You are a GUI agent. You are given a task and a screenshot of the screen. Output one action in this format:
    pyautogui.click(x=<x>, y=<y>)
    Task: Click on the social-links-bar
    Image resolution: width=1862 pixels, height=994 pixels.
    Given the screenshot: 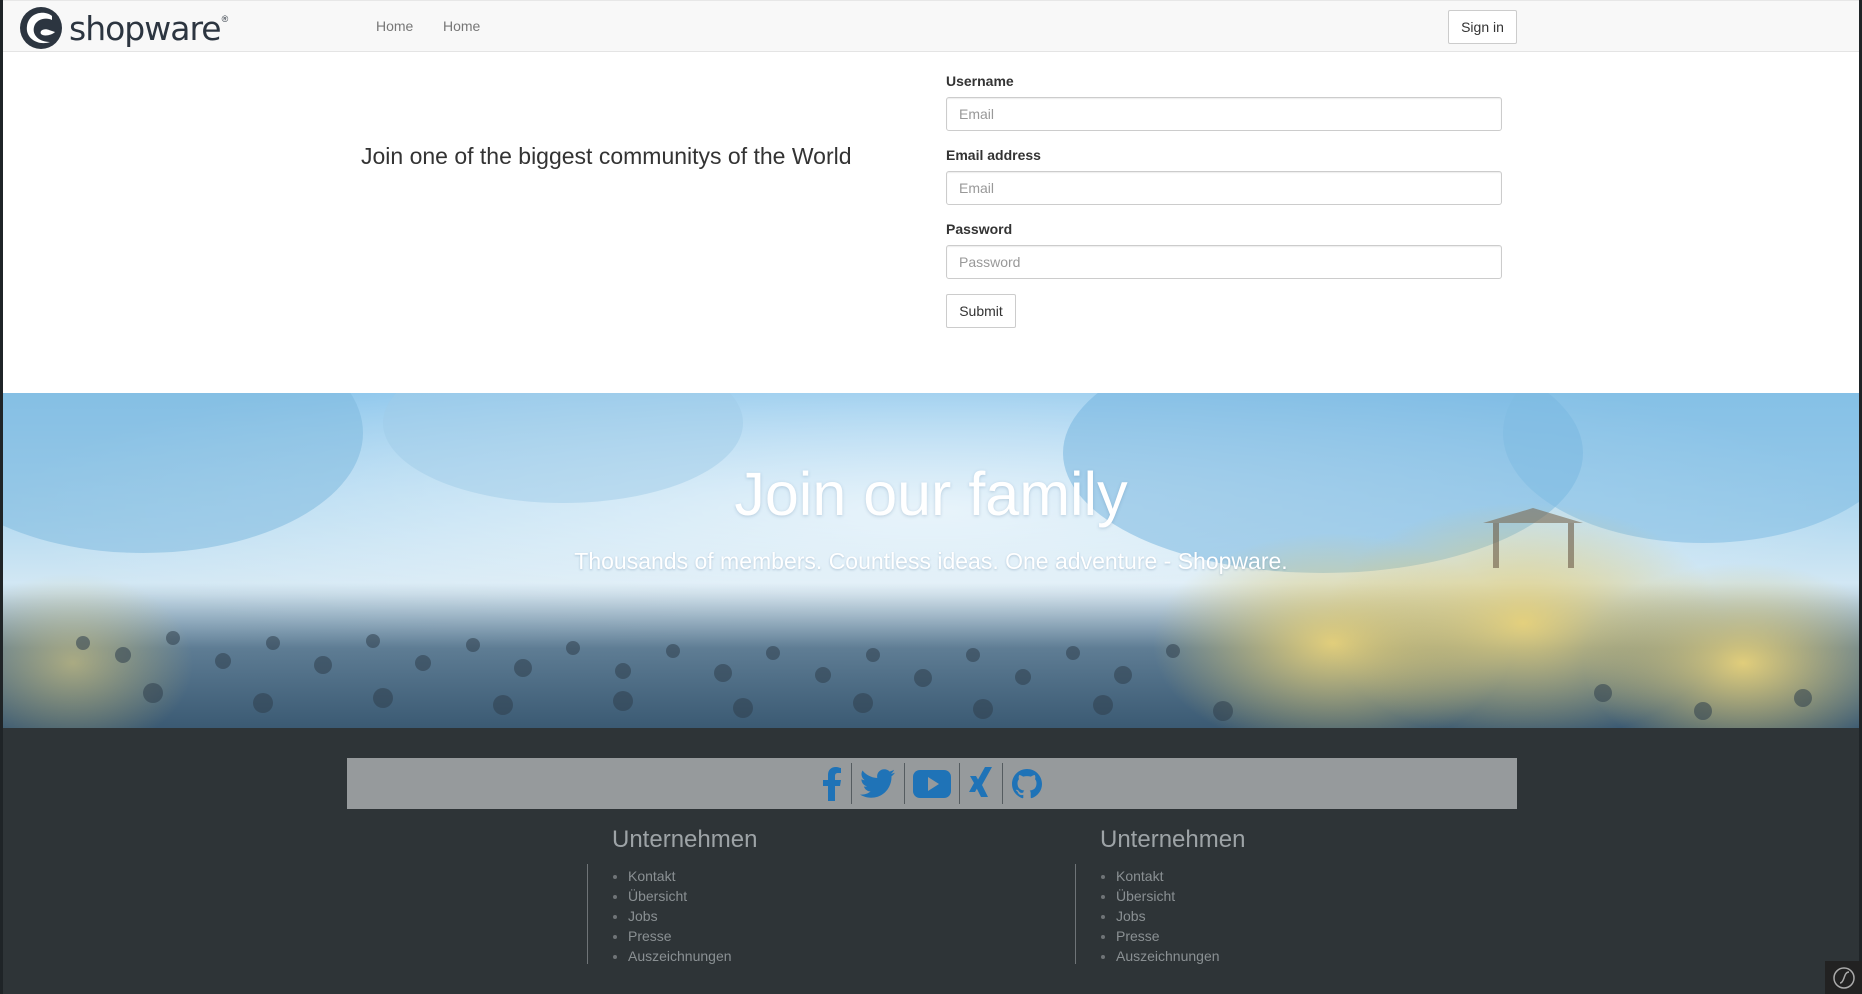 What is the action you would take?
    pyautogui.click(x=932, y=783)
    